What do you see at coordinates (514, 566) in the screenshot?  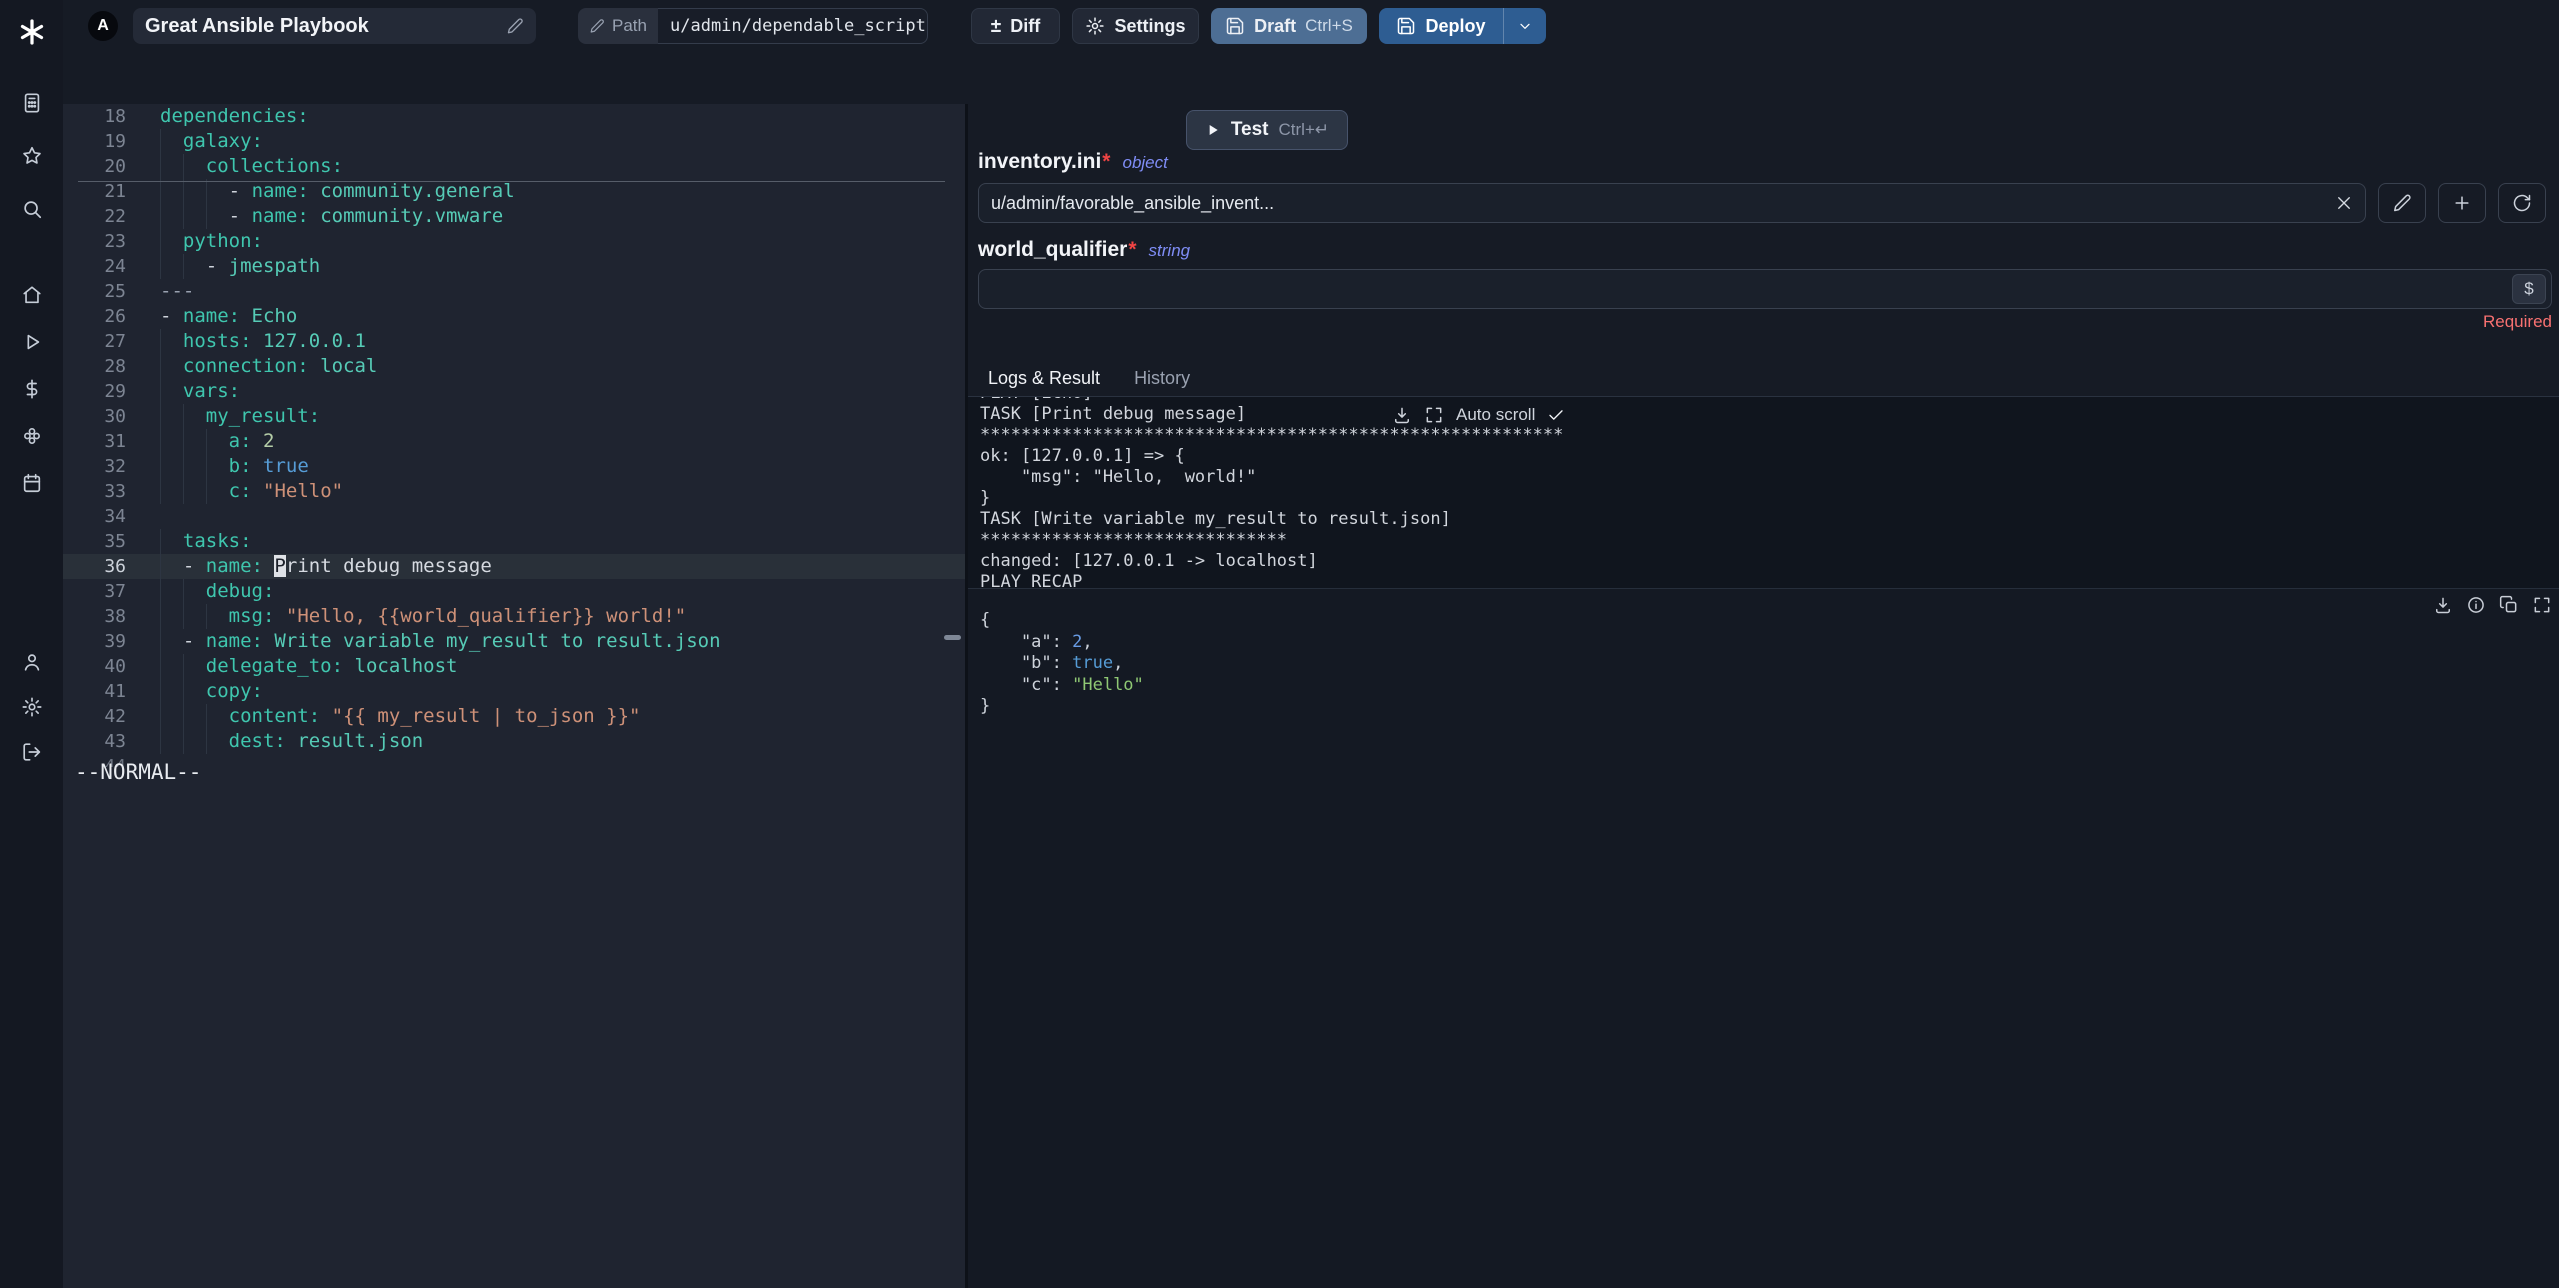 I see `code-line-36: 36 - name: Print debug message` at bounding box center [514, 566].